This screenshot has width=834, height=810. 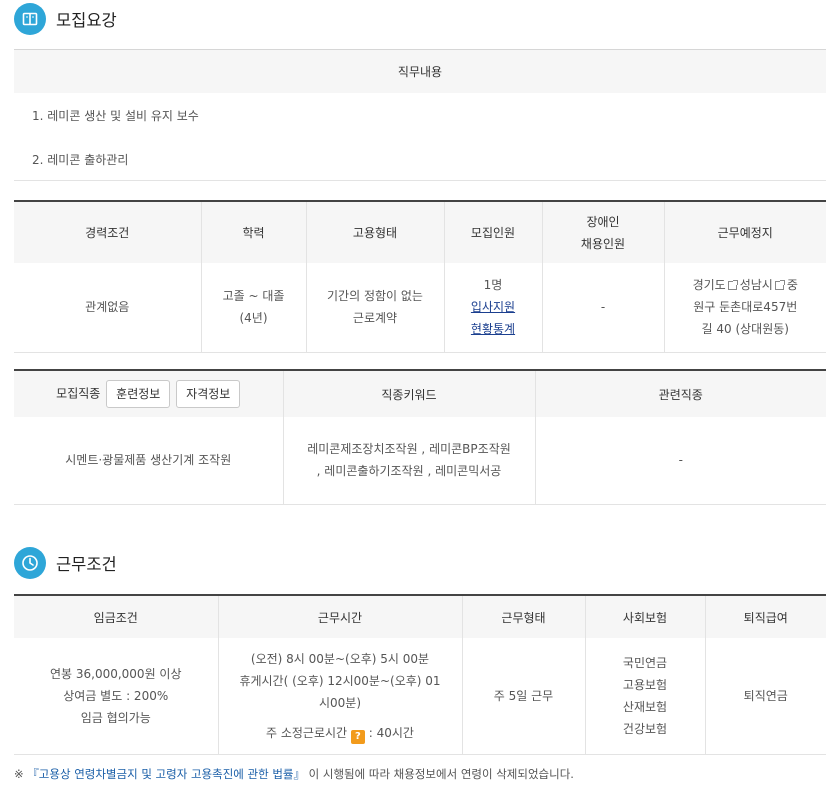 What do you see at coordinates (602, 308) in the screenshot?
I see `disabled-value: -` at bounding box center [602, 308].